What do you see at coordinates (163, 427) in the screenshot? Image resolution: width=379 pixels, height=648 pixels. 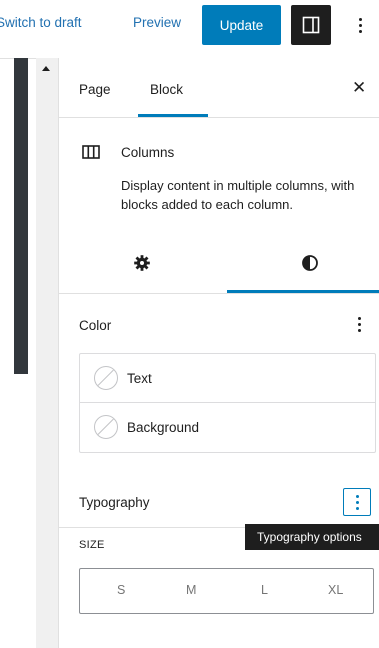 I see `color-item-label: Background` at bounding box center [163, 427].